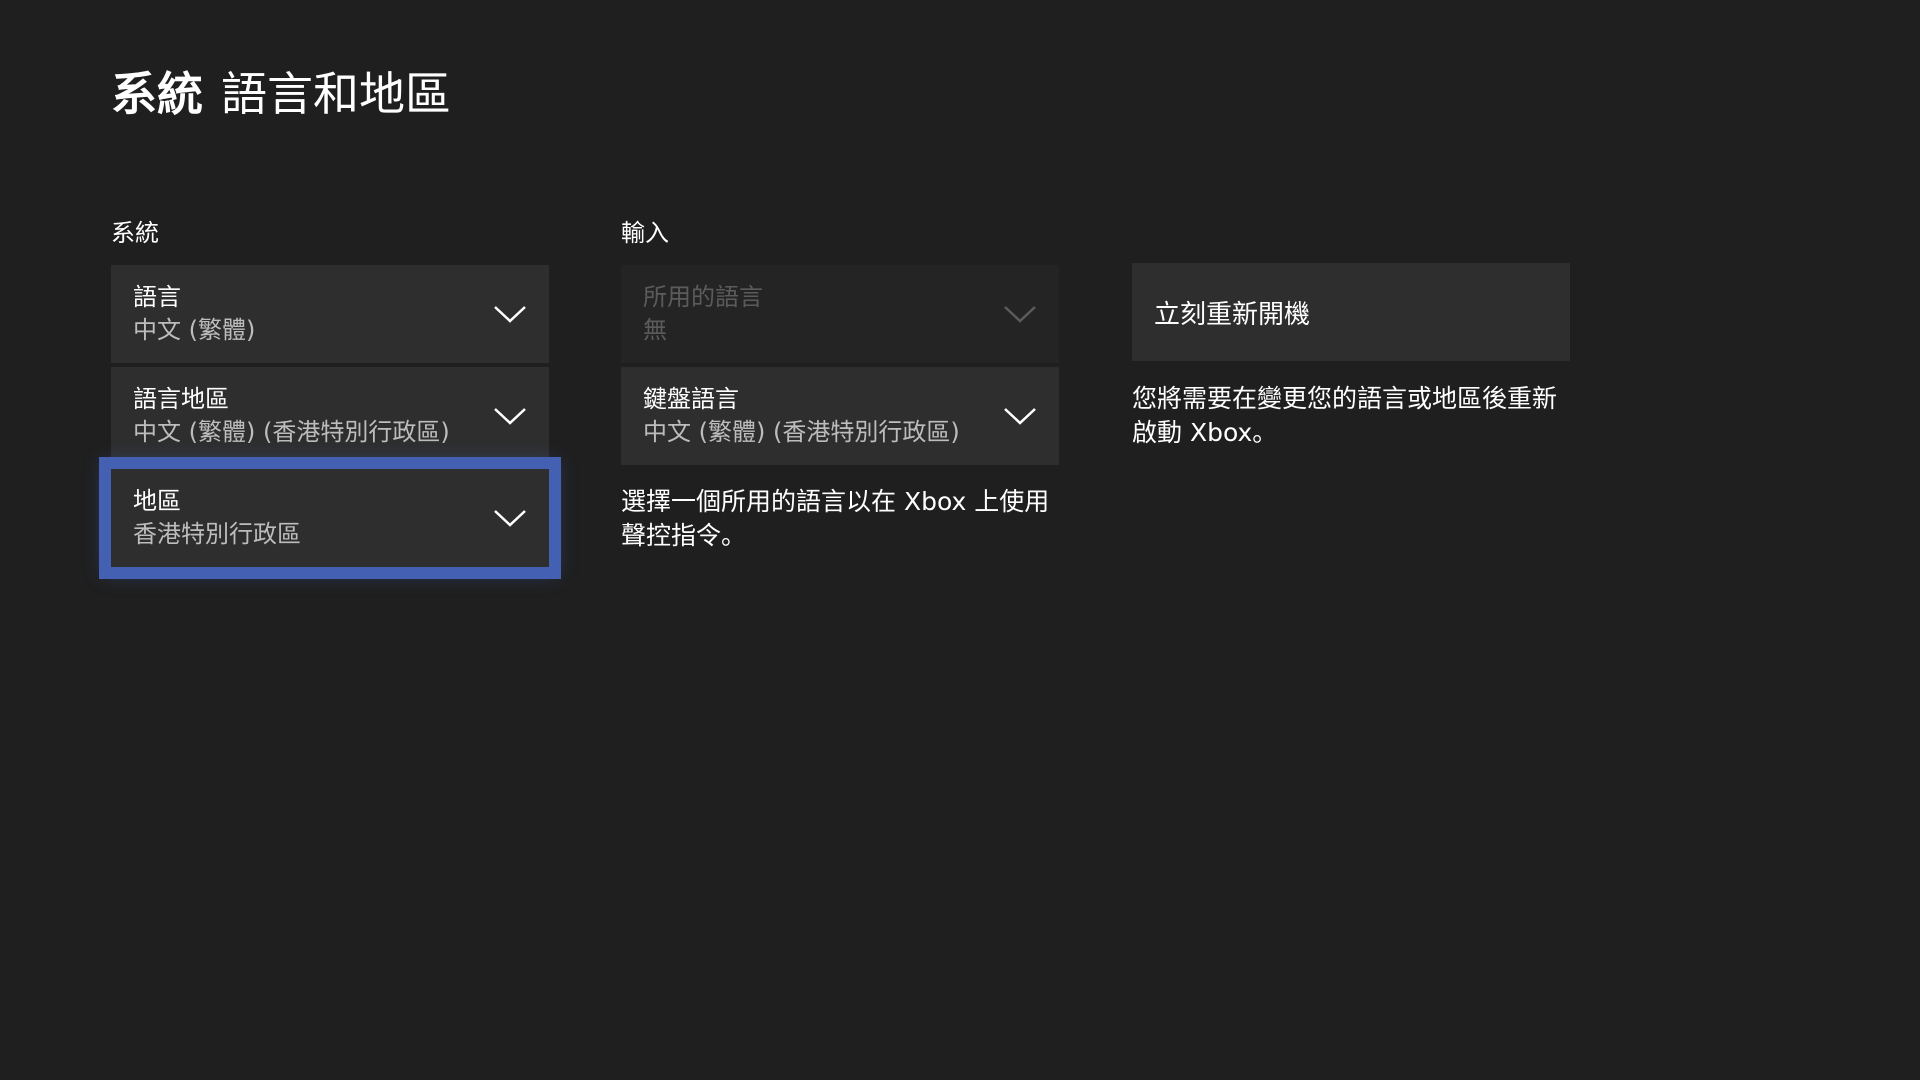 The height and width of the screenshot is (1080, 1920). I want to click on region-dropdown: 地區 香港特別行政區, so click(330, 518).